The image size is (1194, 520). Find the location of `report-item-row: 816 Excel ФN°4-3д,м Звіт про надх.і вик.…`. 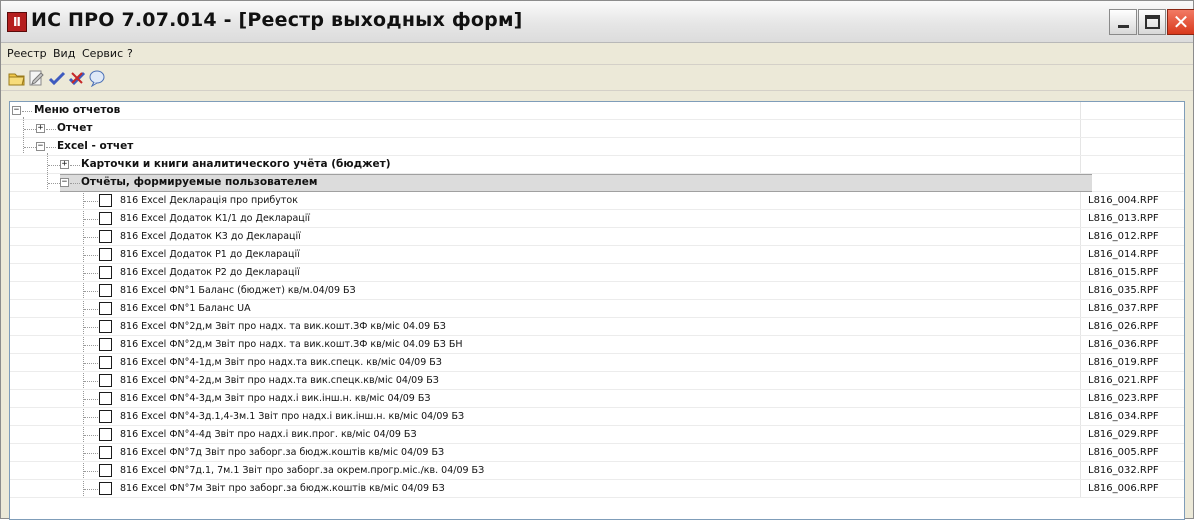

report-item-row: 816 Excel ФN°4-3д,м Звіт про надх.і вик.… is located at coordinates (597, 399).